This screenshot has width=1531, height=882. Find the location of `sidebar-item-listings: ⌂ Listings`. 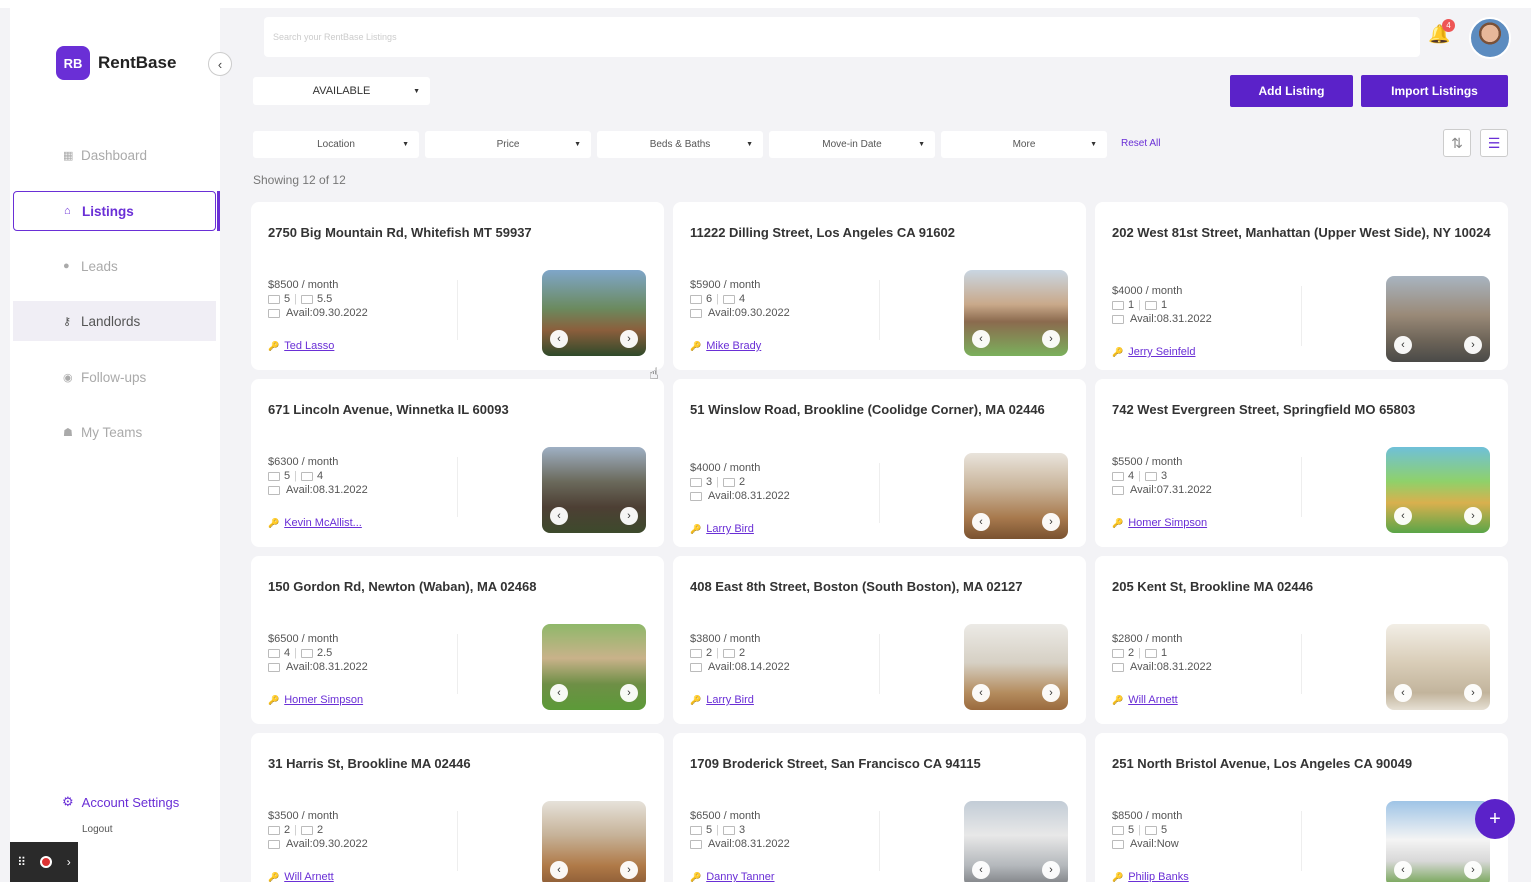

sidebar-item-listings: ⌂ Listings is located at coordinates (116, 211).